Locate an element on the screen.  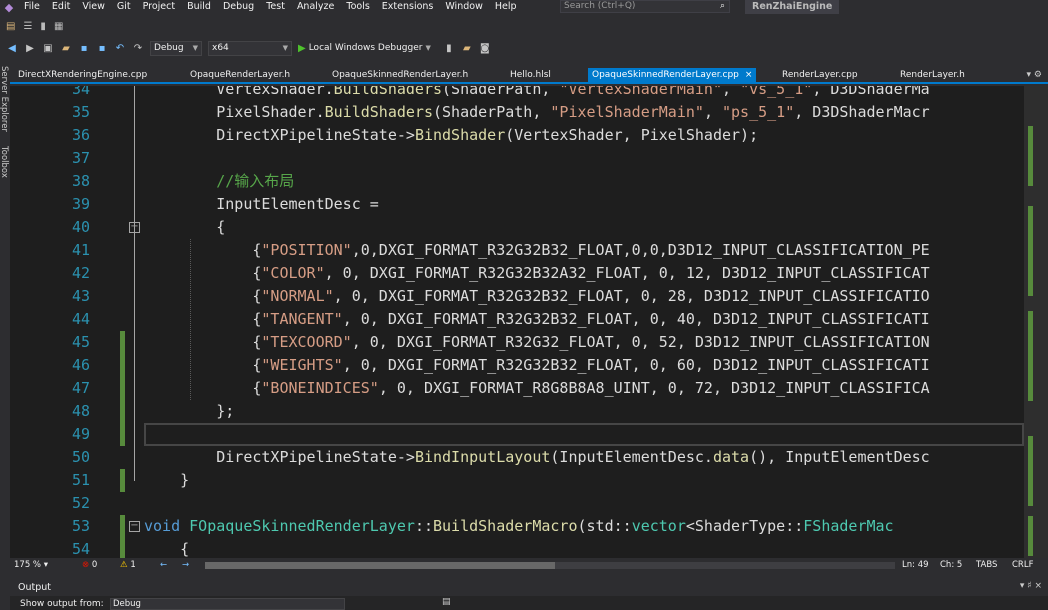
tab-directxrenderingengine-cpp: DirectXRenderingEngine.cpp is located at coordinates (82, 75).